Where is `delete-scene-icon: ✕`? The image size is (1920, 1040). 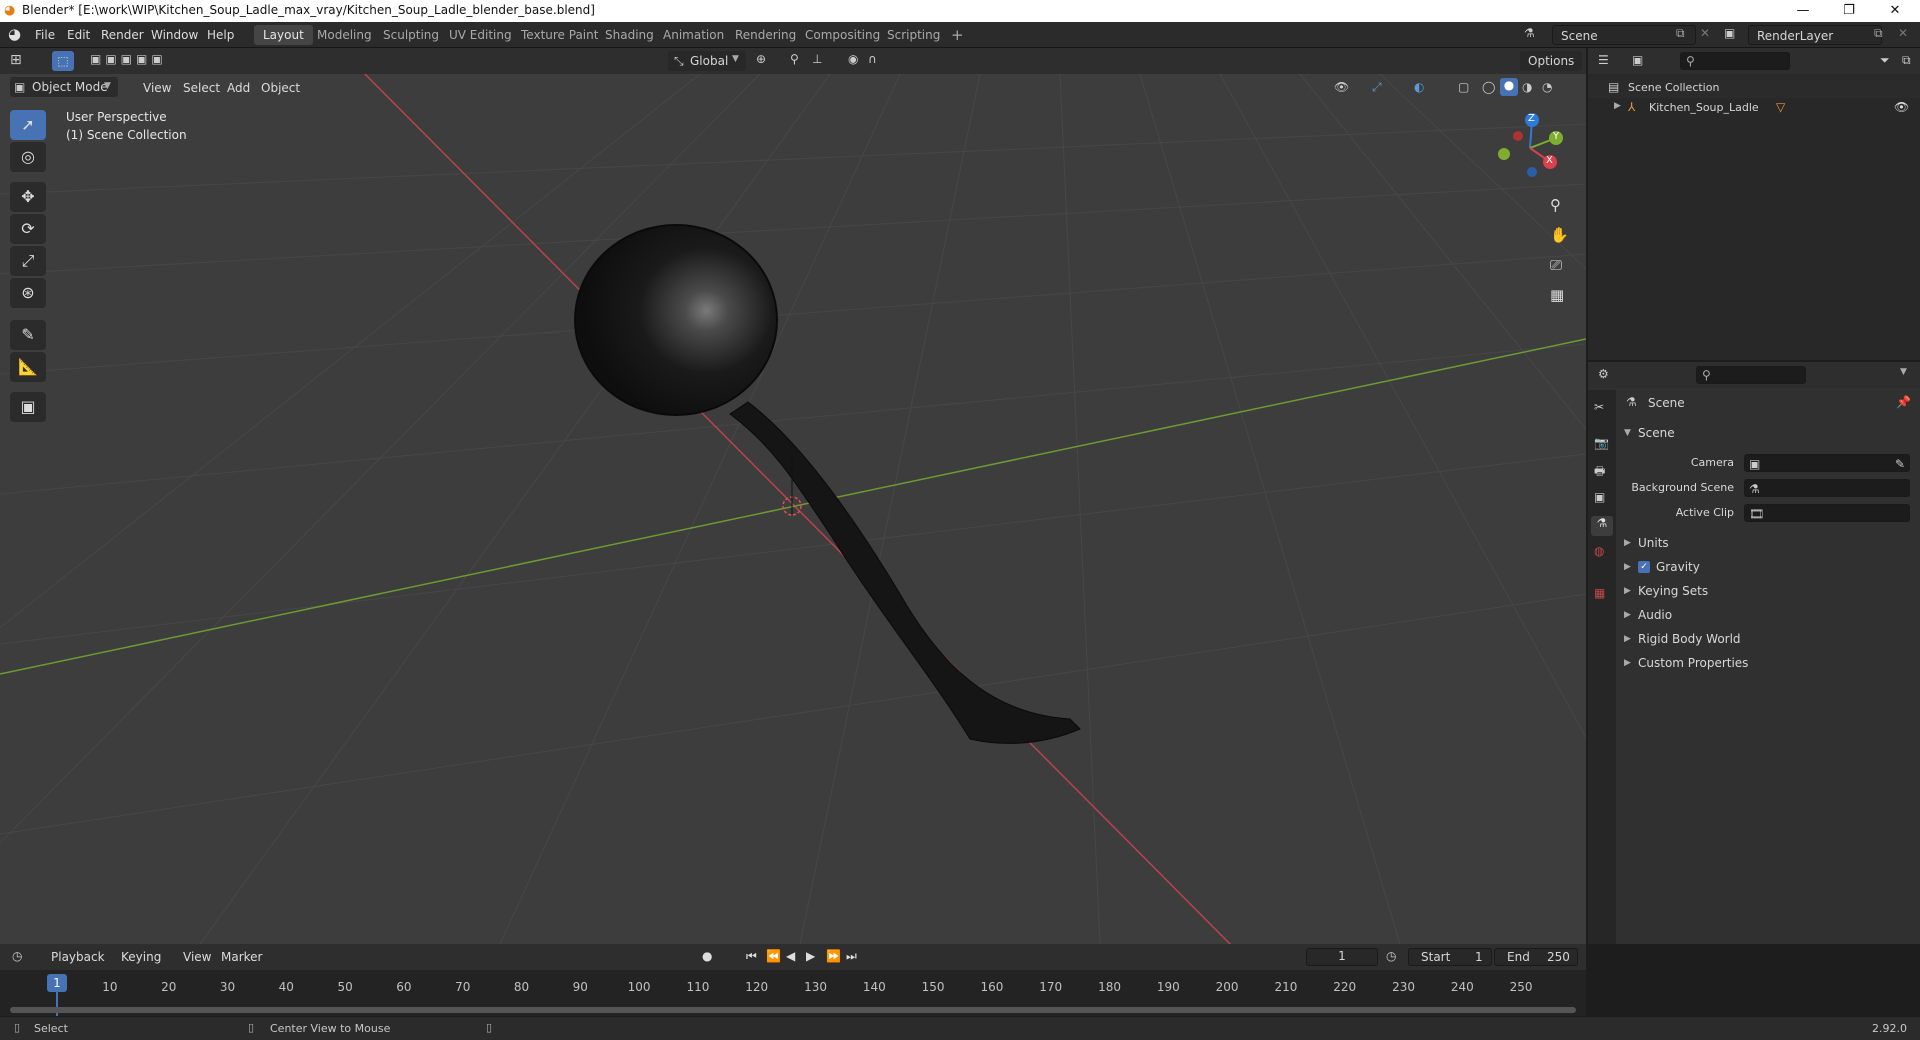
delete-scene-icon: ✕ is located at coordinates (1705, 33).